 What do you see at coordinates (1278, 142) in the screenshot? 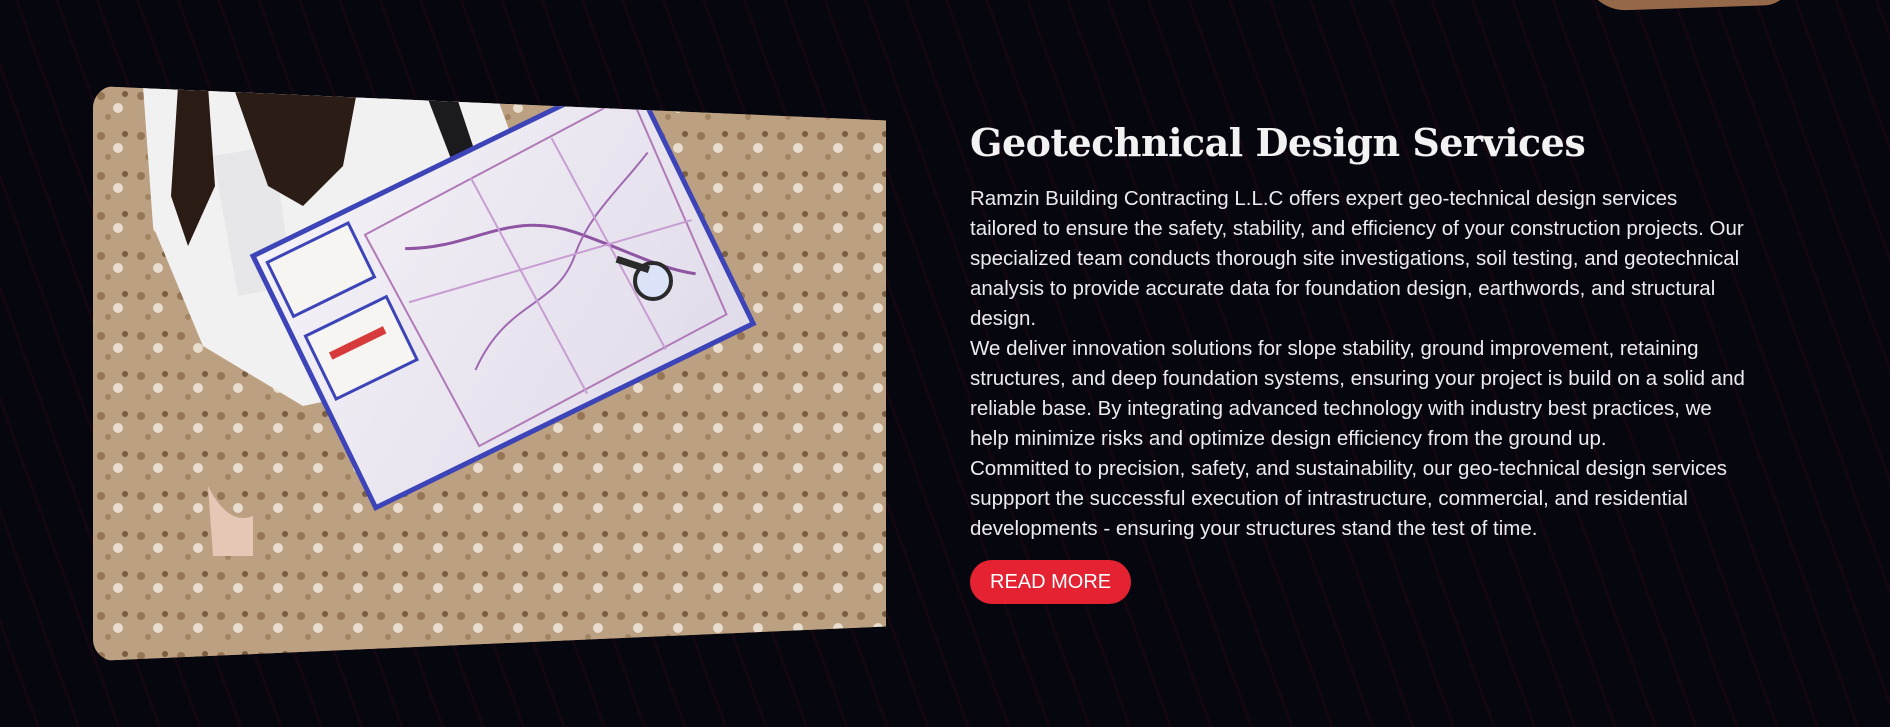
I see `section-title: Geotechnical Design Services` at bounding box center [1278, 142].